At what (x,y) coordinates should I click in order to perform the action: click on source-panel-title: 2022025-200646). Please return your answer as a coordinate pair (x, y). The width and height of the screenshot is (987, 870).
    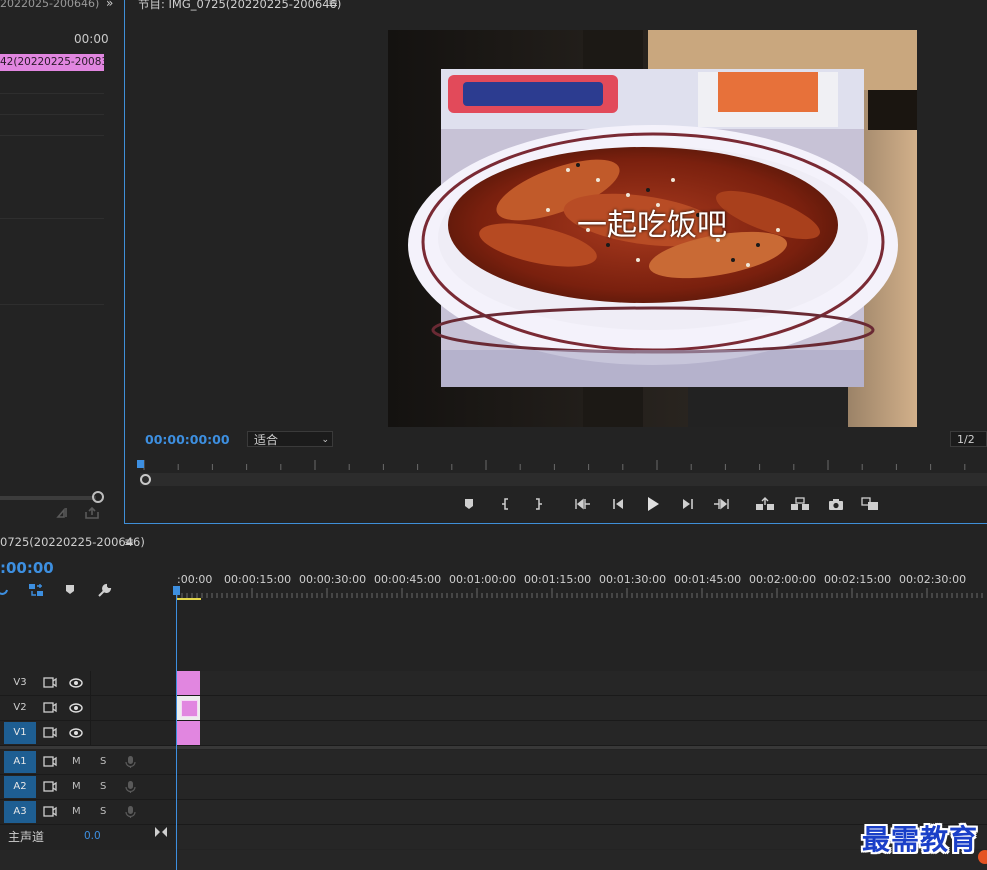
    Looking at the image, I should click on (49, 5).